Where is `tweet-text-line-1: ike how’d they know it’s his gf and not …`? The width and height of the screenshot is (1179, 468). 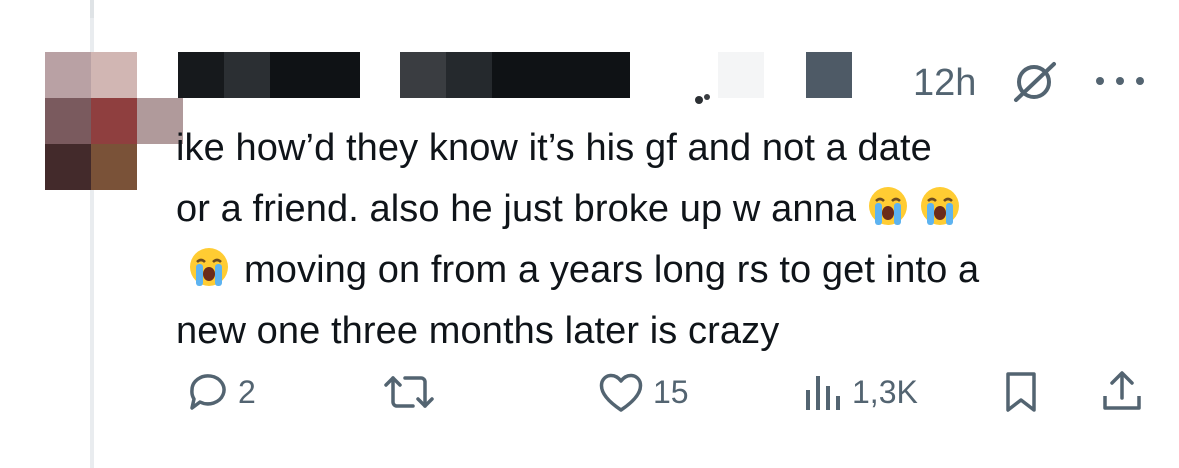 tweet-text-line-1: ike how’d they know it’s his gf and not … is located at coordinates (554, 148).